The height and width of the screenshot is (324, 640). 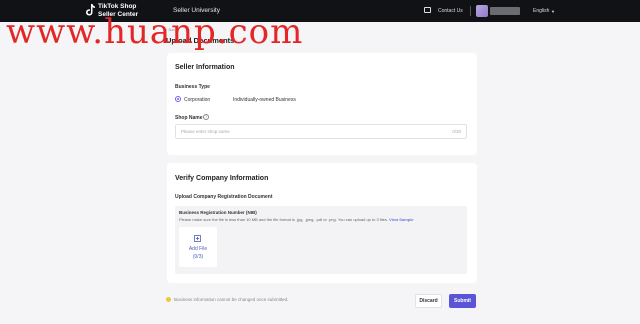 I want to click on submit-button: Submit, so click(x=462, y=301).